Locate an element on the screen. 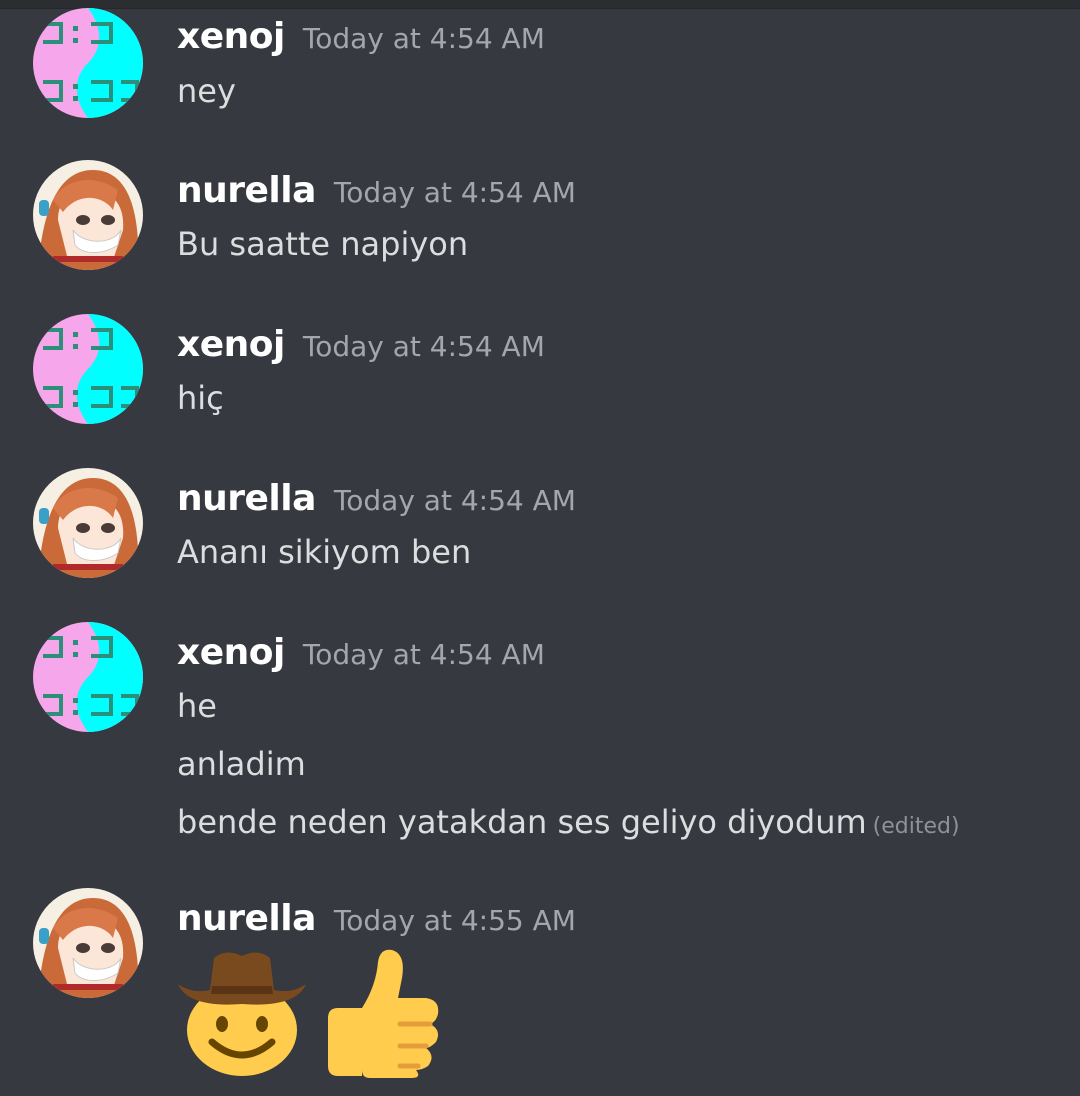  message-header: nurella Today at 4:55 AM is located at coordinates (376, 918).